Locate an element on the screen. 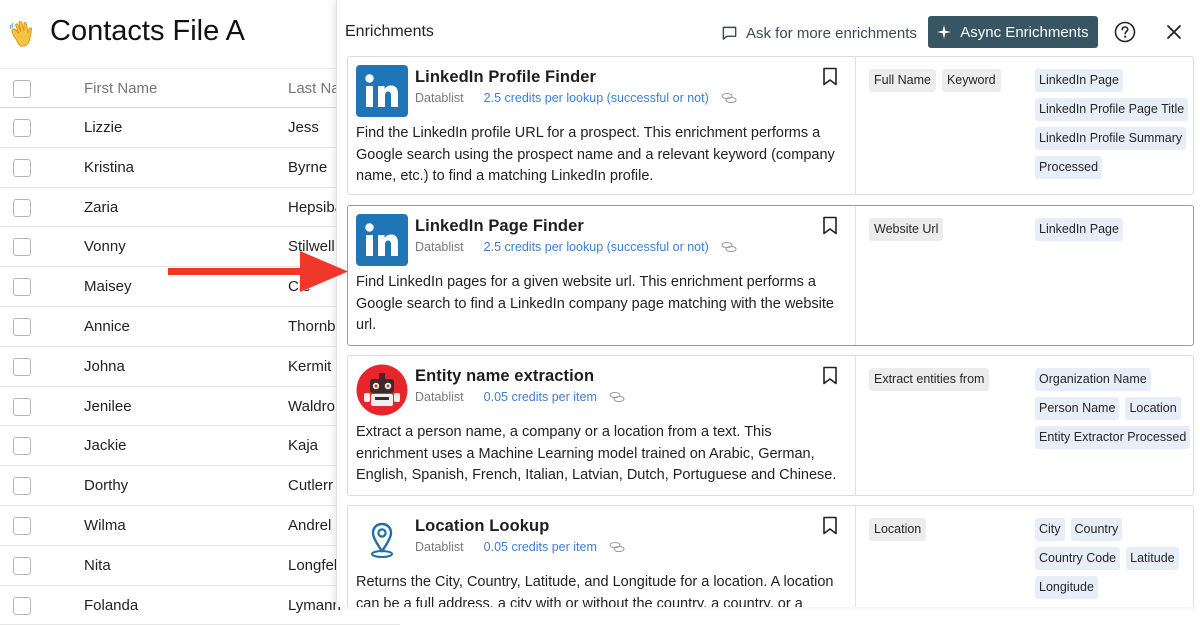 This screenshot has width=1200, height=625. async-enrichments-label: Async Enrichments is located at coordinates (1024, 32).